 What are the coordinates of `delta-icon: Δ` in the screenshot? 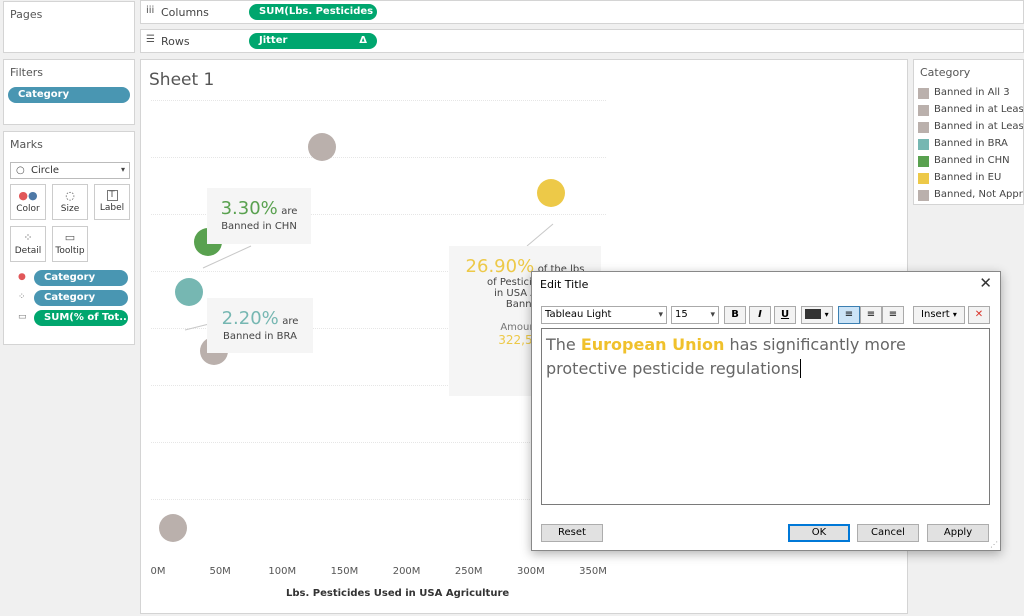 It's located at (363, 40).